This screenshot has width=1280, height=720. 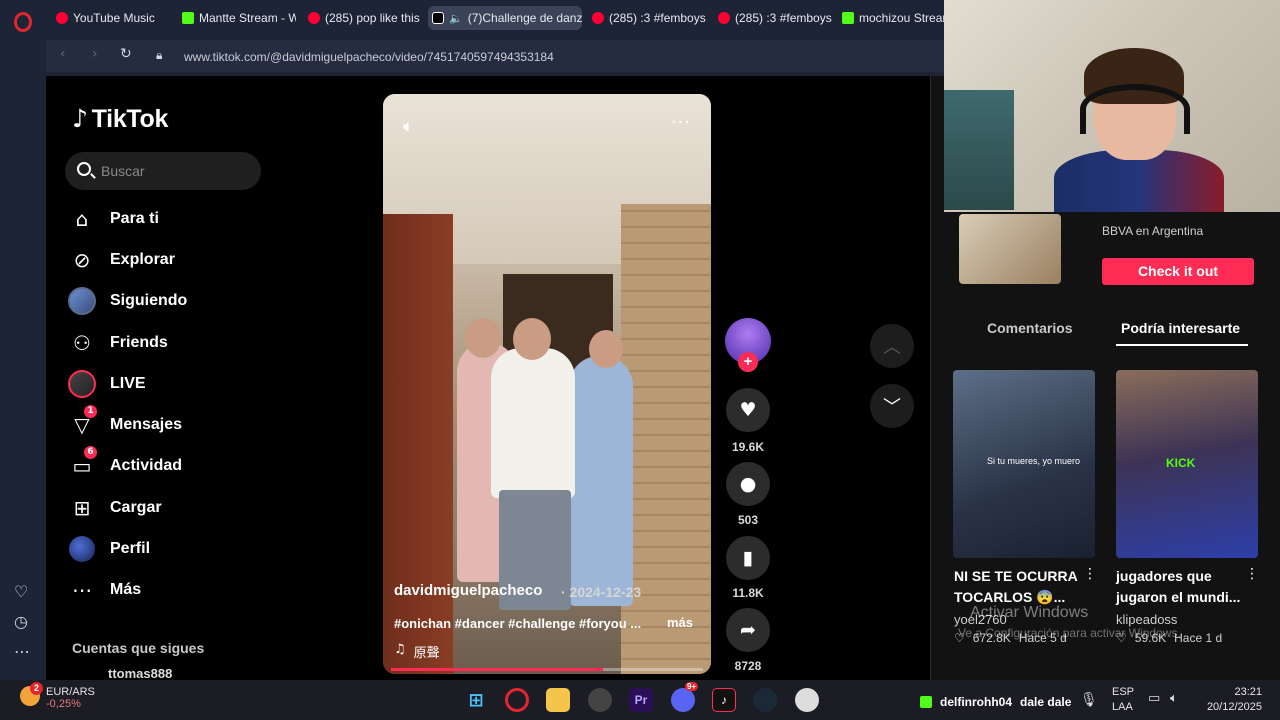 What do you see at coordinates (109, 549) in the screenshot?
I see `nav-perfil: Perfil` at bounding box center [109, 549].